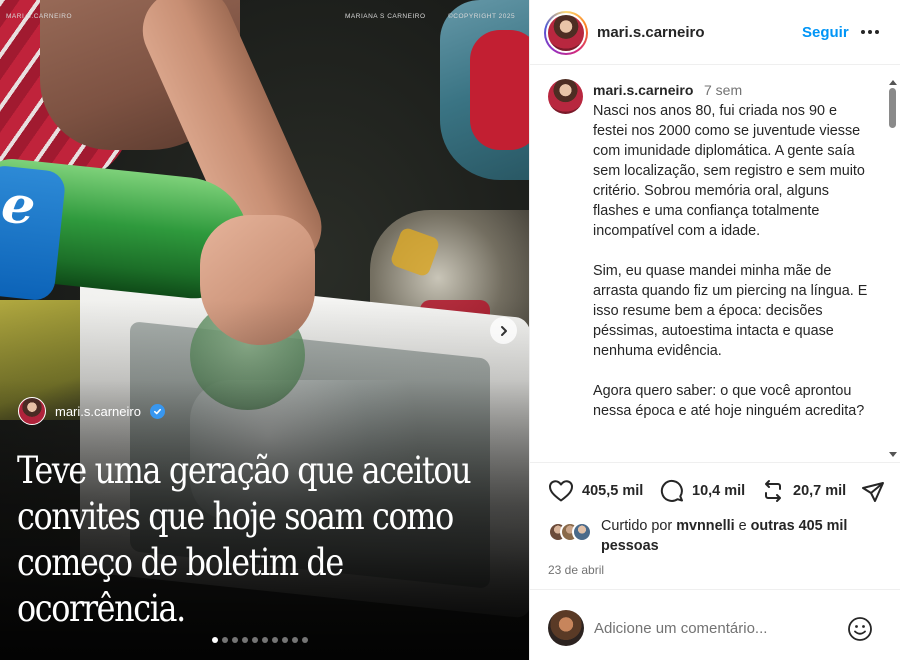  What do you see at coordinates (482, 16) in the screenshot?
I see `credit-copyright: ©COPYRIGHT 2025` at bounding box center [482, 16].